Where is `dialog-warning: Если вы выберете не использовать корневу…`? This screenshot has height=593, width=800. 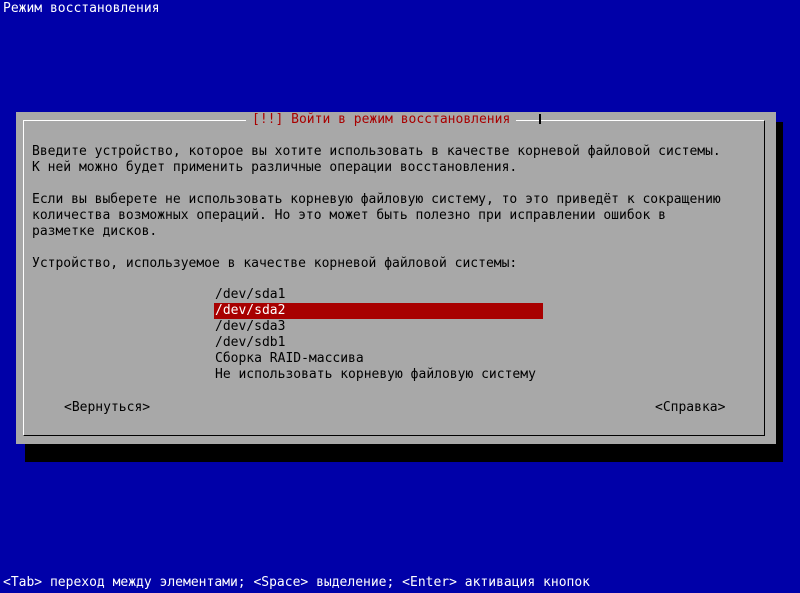
dialog-warning: Если вы выберете не использовать корневу… is located at coordinates (376, 215).